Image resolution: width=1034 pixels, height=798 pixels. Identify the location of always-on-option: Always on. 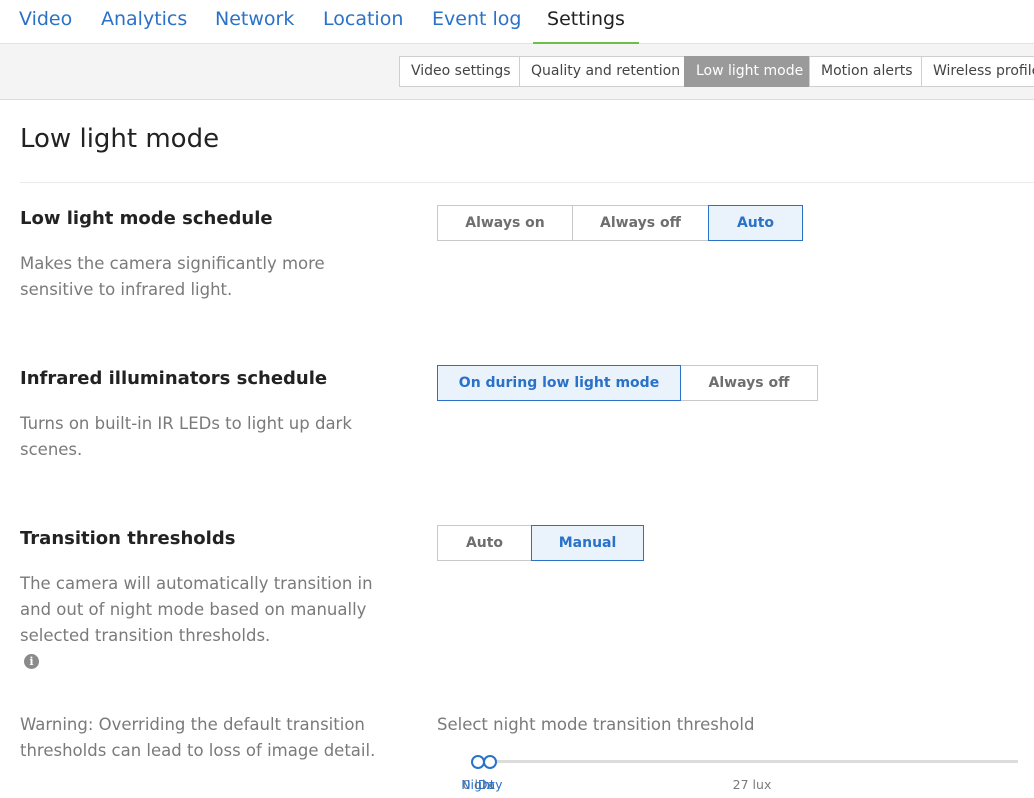
(505, 223).